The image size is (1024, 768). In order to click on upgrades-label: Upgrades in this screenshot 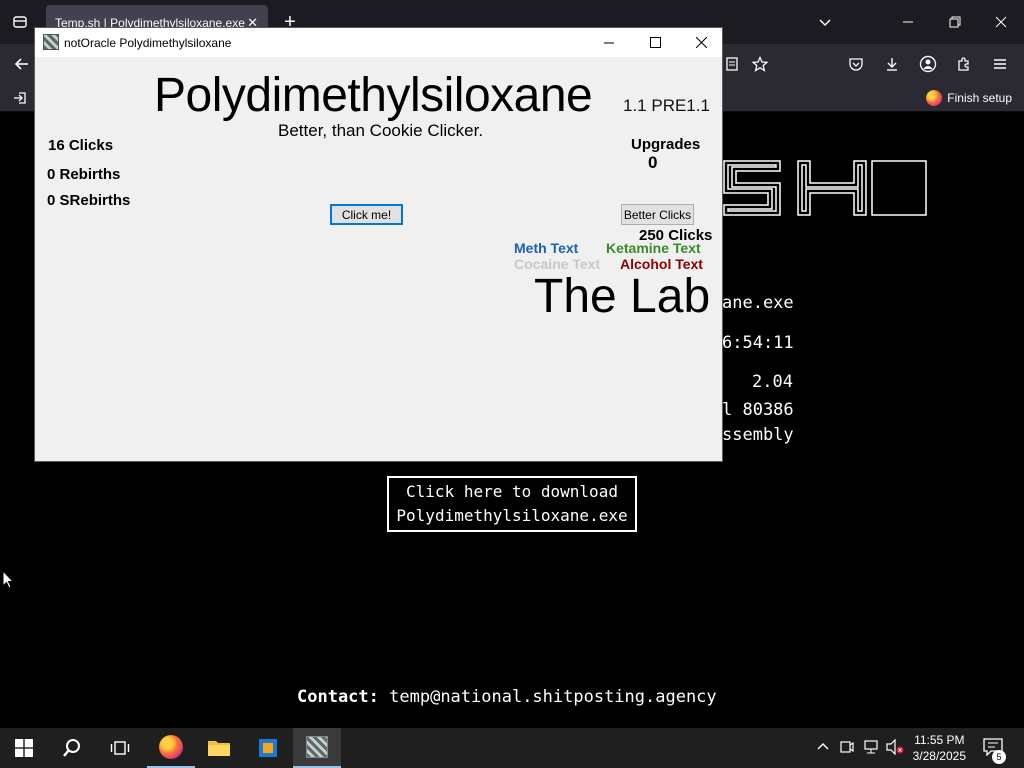, I will do `click(666, 144)`.